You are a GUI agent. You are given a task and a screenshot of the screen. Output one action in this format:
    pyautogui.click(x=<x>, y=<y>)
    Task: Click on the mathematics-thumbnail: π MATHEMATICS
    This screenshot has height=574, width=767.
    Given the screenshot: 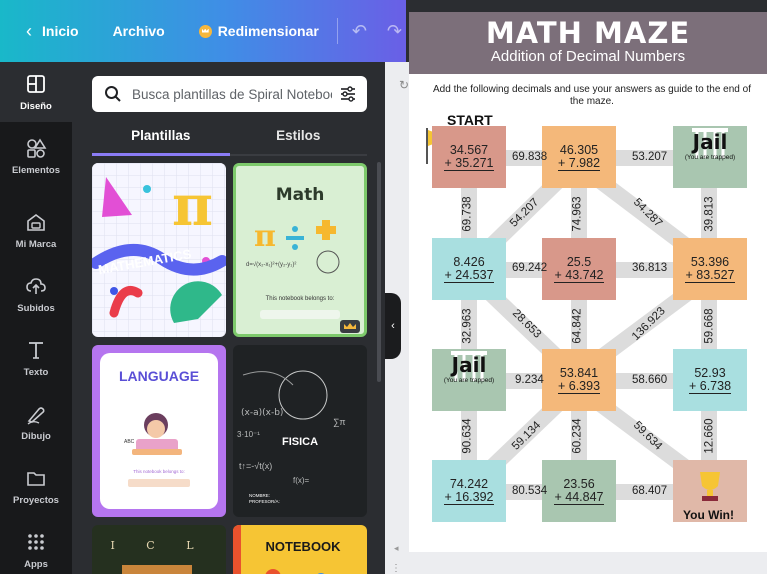 What is the action you would take?
    pyautogui.click(x=159, y=250)
    